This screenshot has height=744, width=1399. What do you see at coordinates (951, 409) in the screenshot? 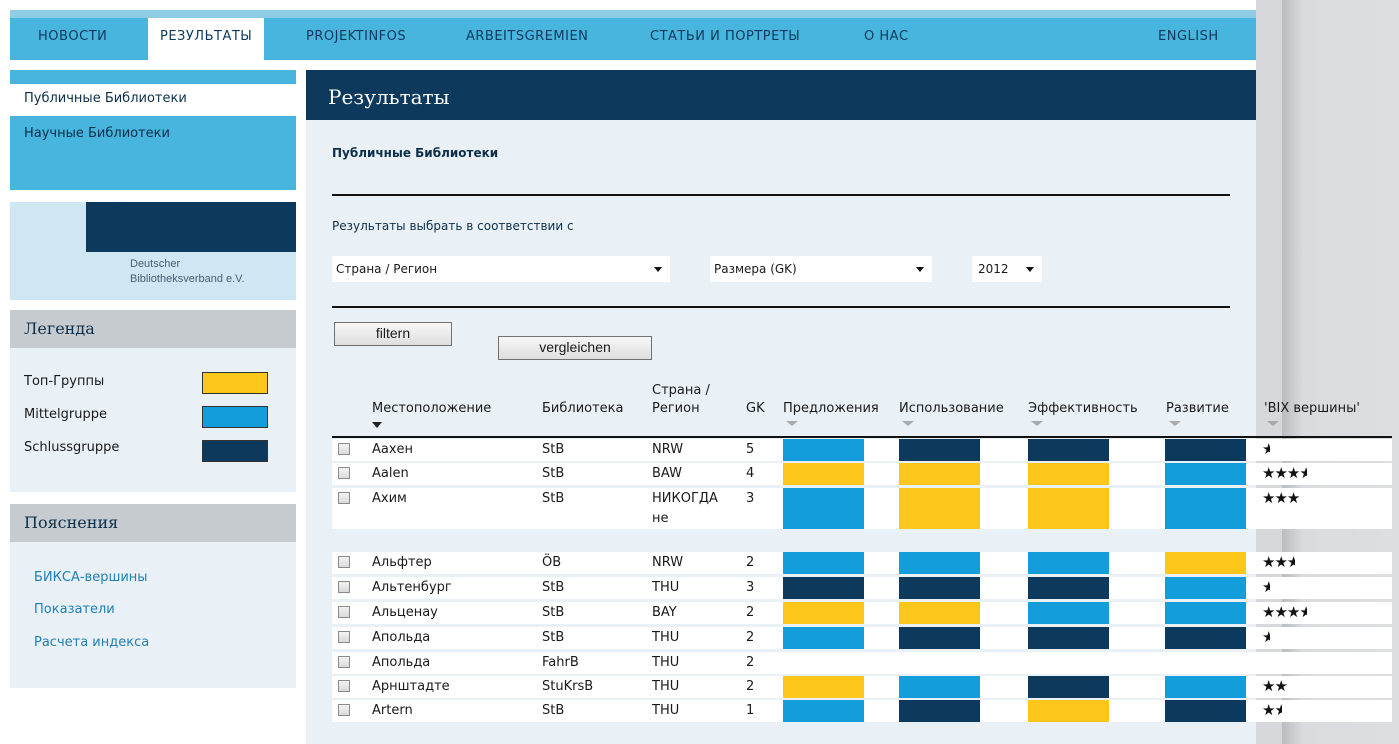
I see `col-usage-header: Использование` at bounding box center [951, 409].